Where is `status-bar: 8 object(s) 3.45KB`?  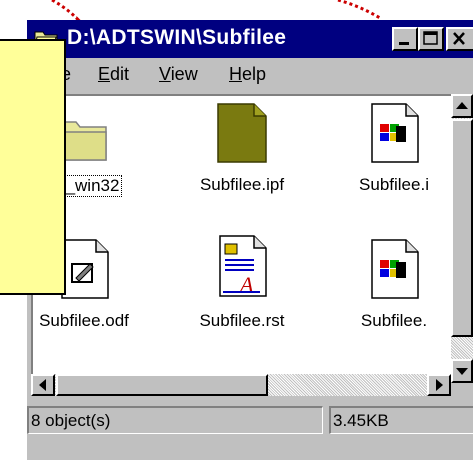 status-bar: 8 object(s) 3.45KB is located at coordinates (250, 420).